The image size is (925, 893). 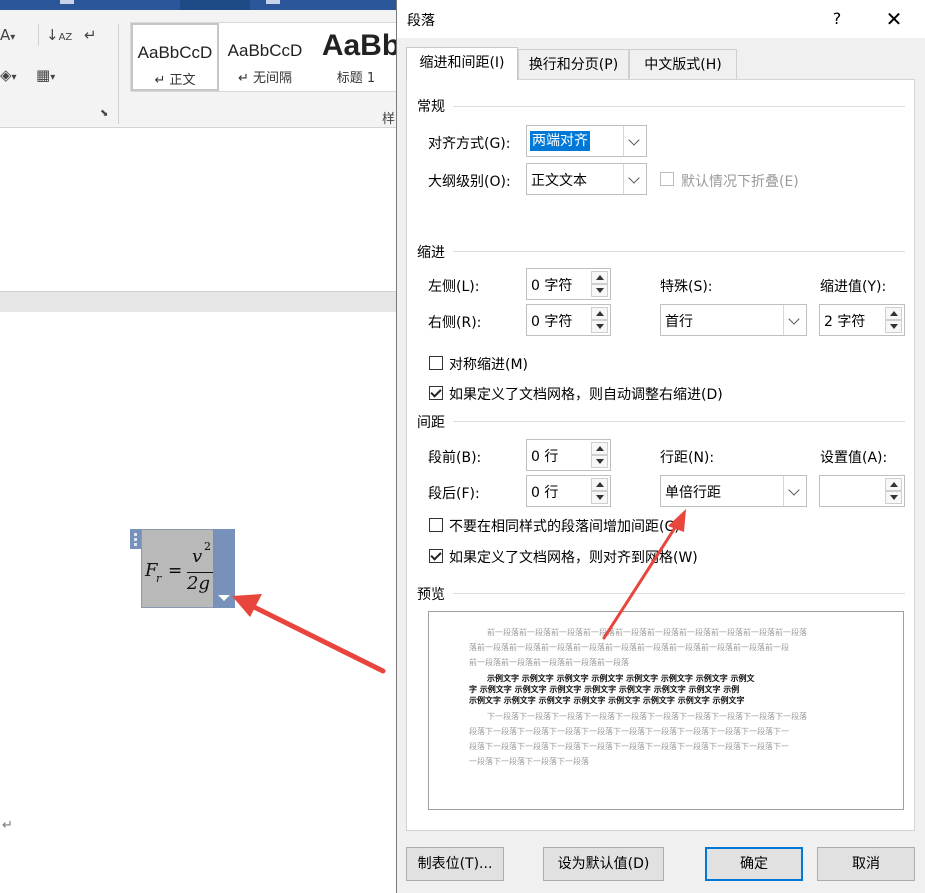 What do you see at coordinates (197, 556) in the screenshot?
I see `equation-numerator: v` at bounding box center [197, 556].